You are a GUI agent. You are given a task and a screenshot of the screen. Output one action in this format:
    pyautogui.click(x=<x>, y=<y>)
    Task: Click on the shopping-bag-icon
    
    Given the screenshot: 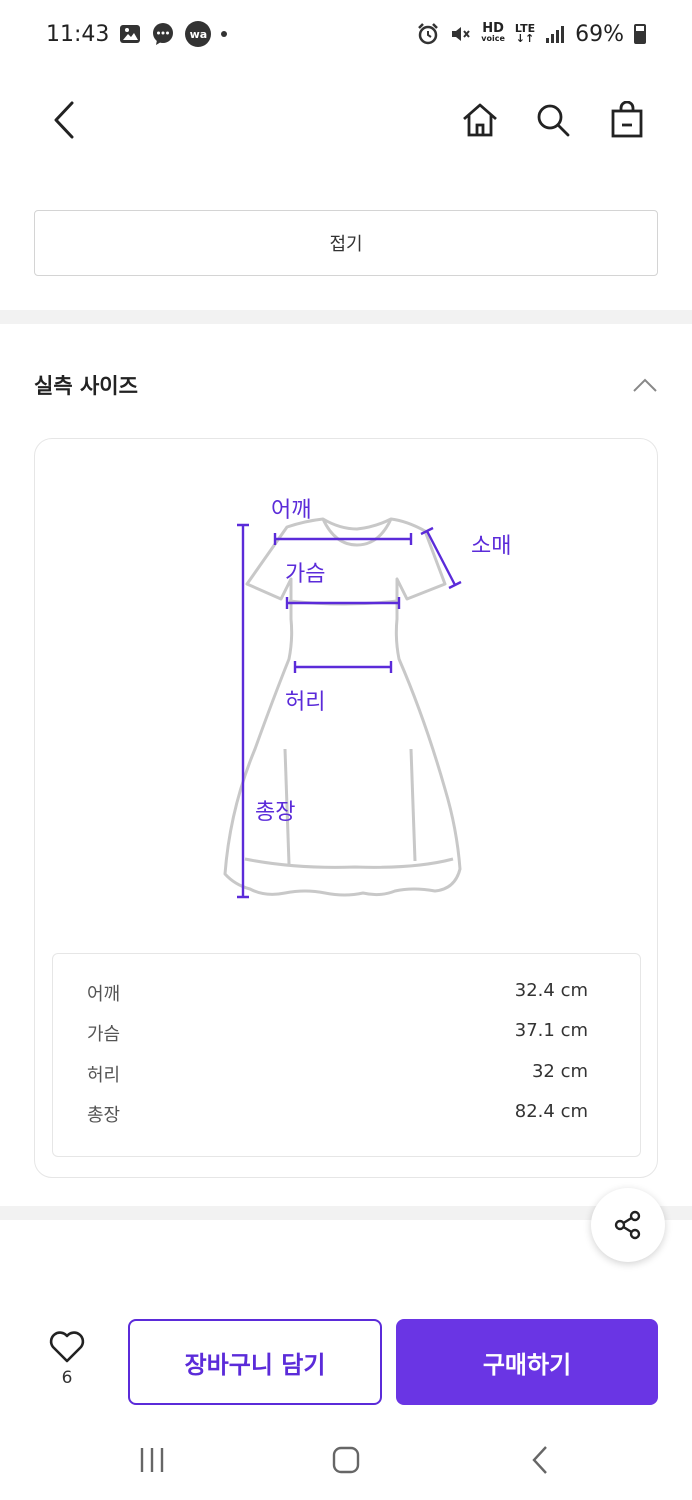 What is the action you would take?
    pyautogui.click(x=627, y=119)
    